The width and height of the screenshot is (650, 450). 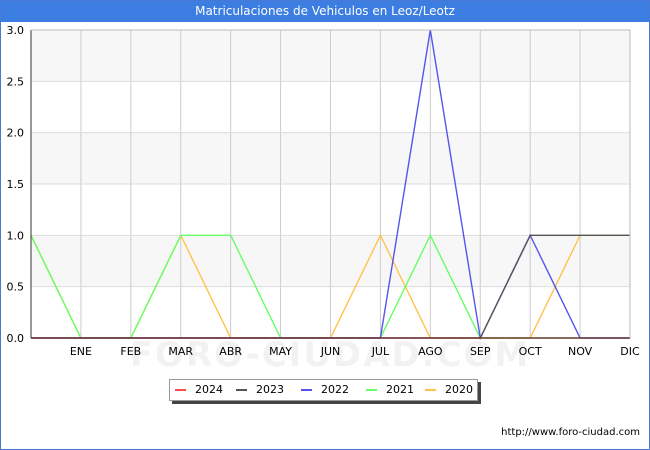 I want to click on x-tick-label: FEB, so click(x=130, y=351).